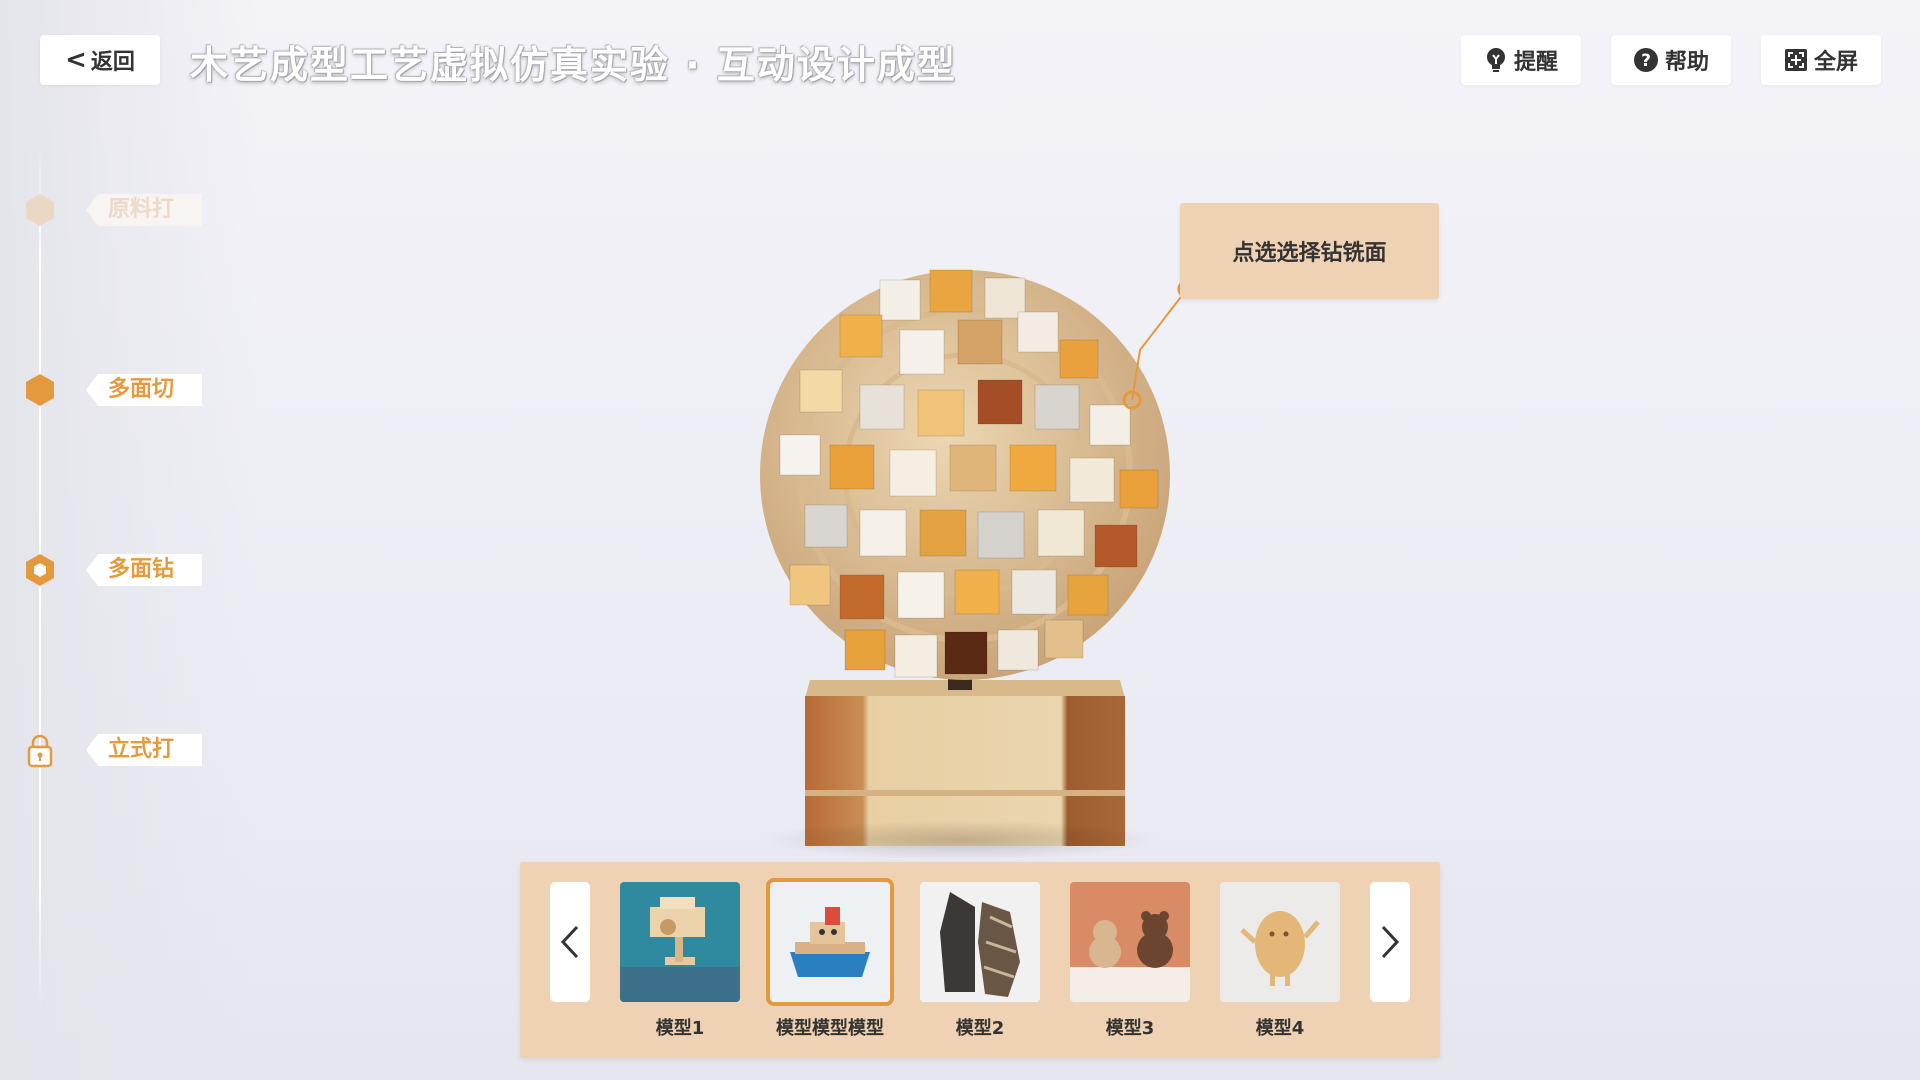 The height and width of the screenshot is (1080, 1920). I want to click on model-3-image, so click(980, 942).